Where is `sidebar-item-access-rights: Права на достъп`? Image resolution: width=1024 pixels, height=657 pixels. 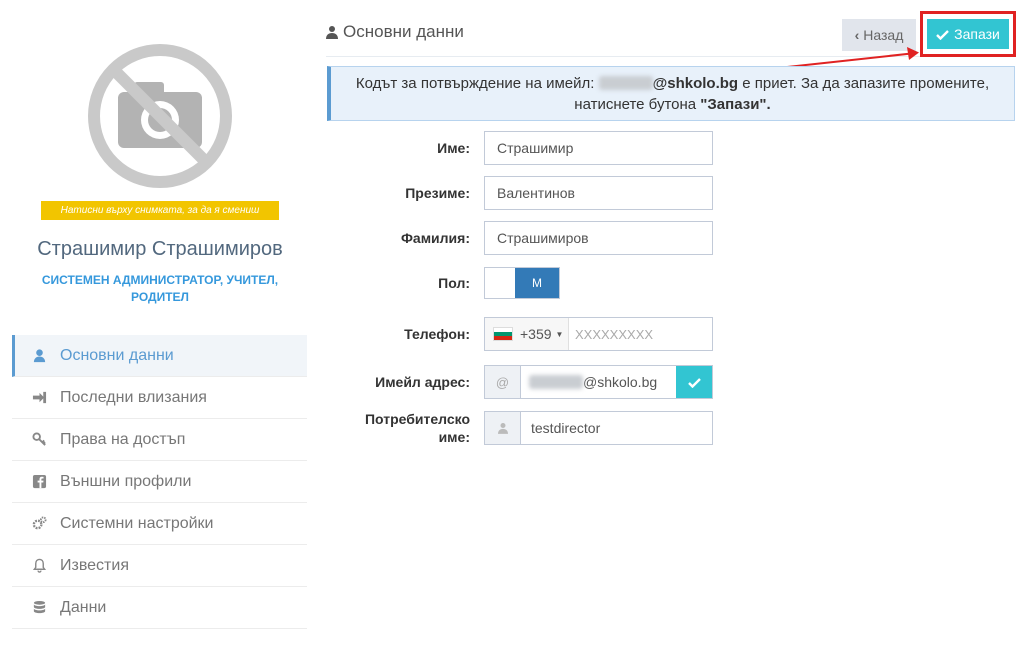 sidebar-item-access-rights: Права на достъп is located at coordinates (159, 440).